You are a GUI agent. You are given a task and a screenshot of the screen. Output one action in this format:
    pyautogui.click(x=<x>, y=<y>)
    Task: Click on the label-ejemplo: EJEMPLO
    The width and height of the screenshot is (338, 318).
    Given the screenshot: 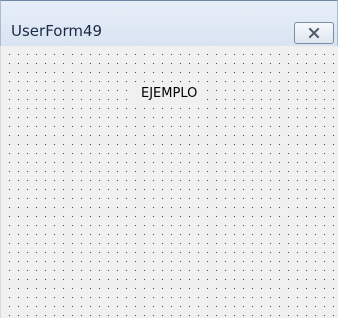 What is the action you would take?
    pyautogui.click(x=168, y=93)
    